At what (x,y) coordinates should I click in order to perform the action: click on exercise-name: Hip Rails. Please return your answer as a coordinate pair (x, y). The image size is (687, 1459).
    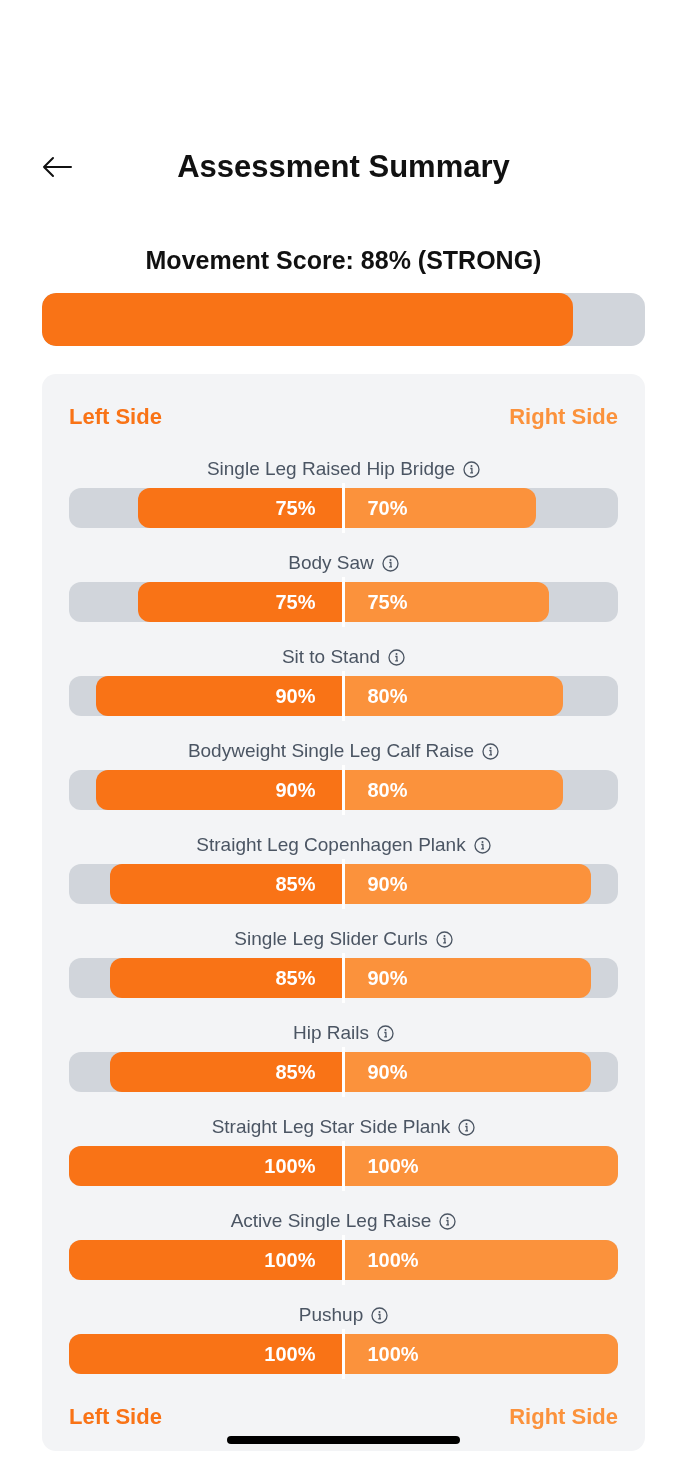
    Looking at the image, I should click on (331, 1033).